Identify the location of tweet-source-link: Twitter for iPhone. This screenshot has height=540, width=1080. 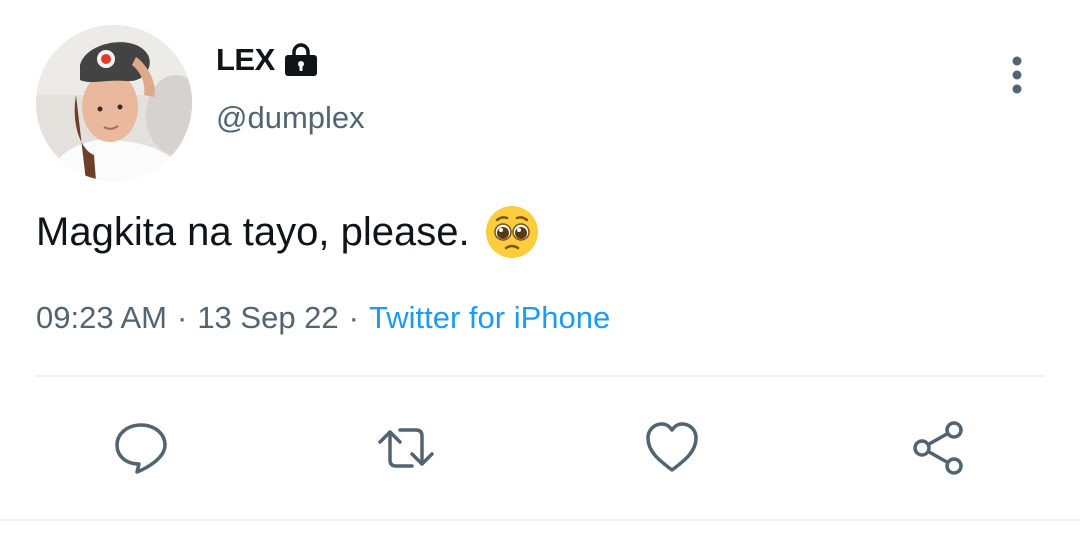
(489, 318).